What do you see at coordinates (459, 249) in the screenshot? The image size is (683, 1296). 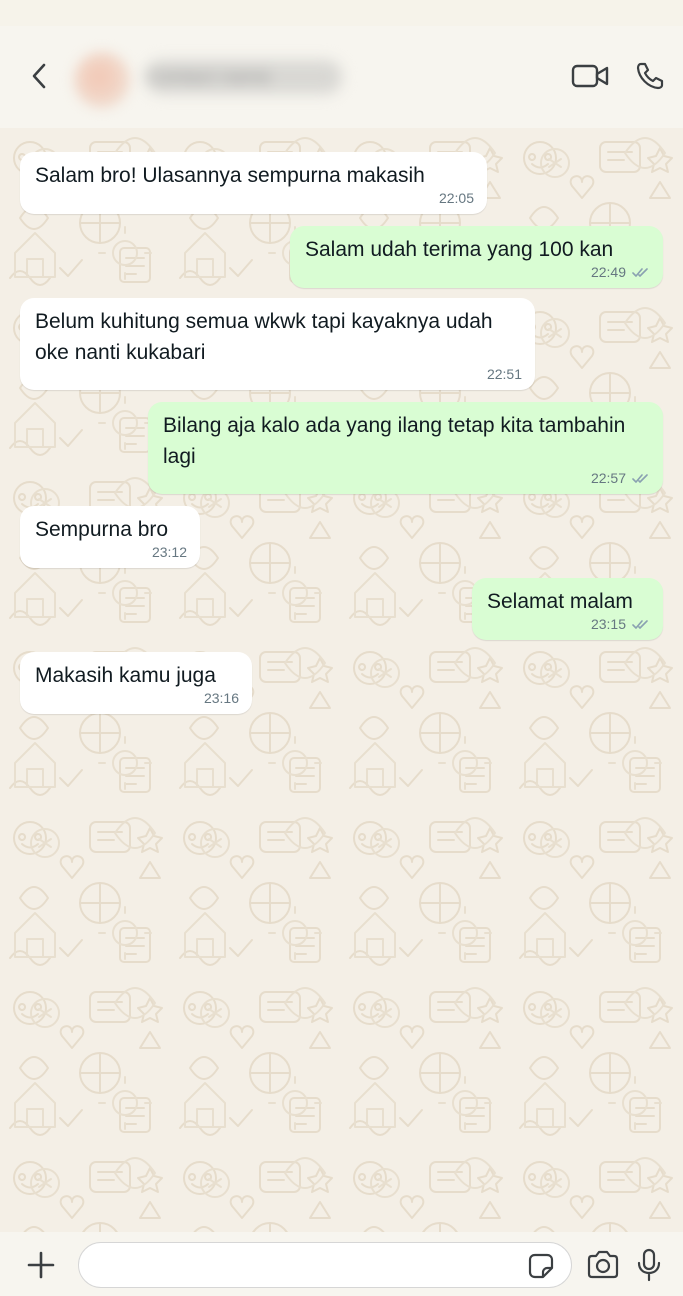 I see `message-text: Salam udah terima yang 100 kan` at bounding box center [459, 249].